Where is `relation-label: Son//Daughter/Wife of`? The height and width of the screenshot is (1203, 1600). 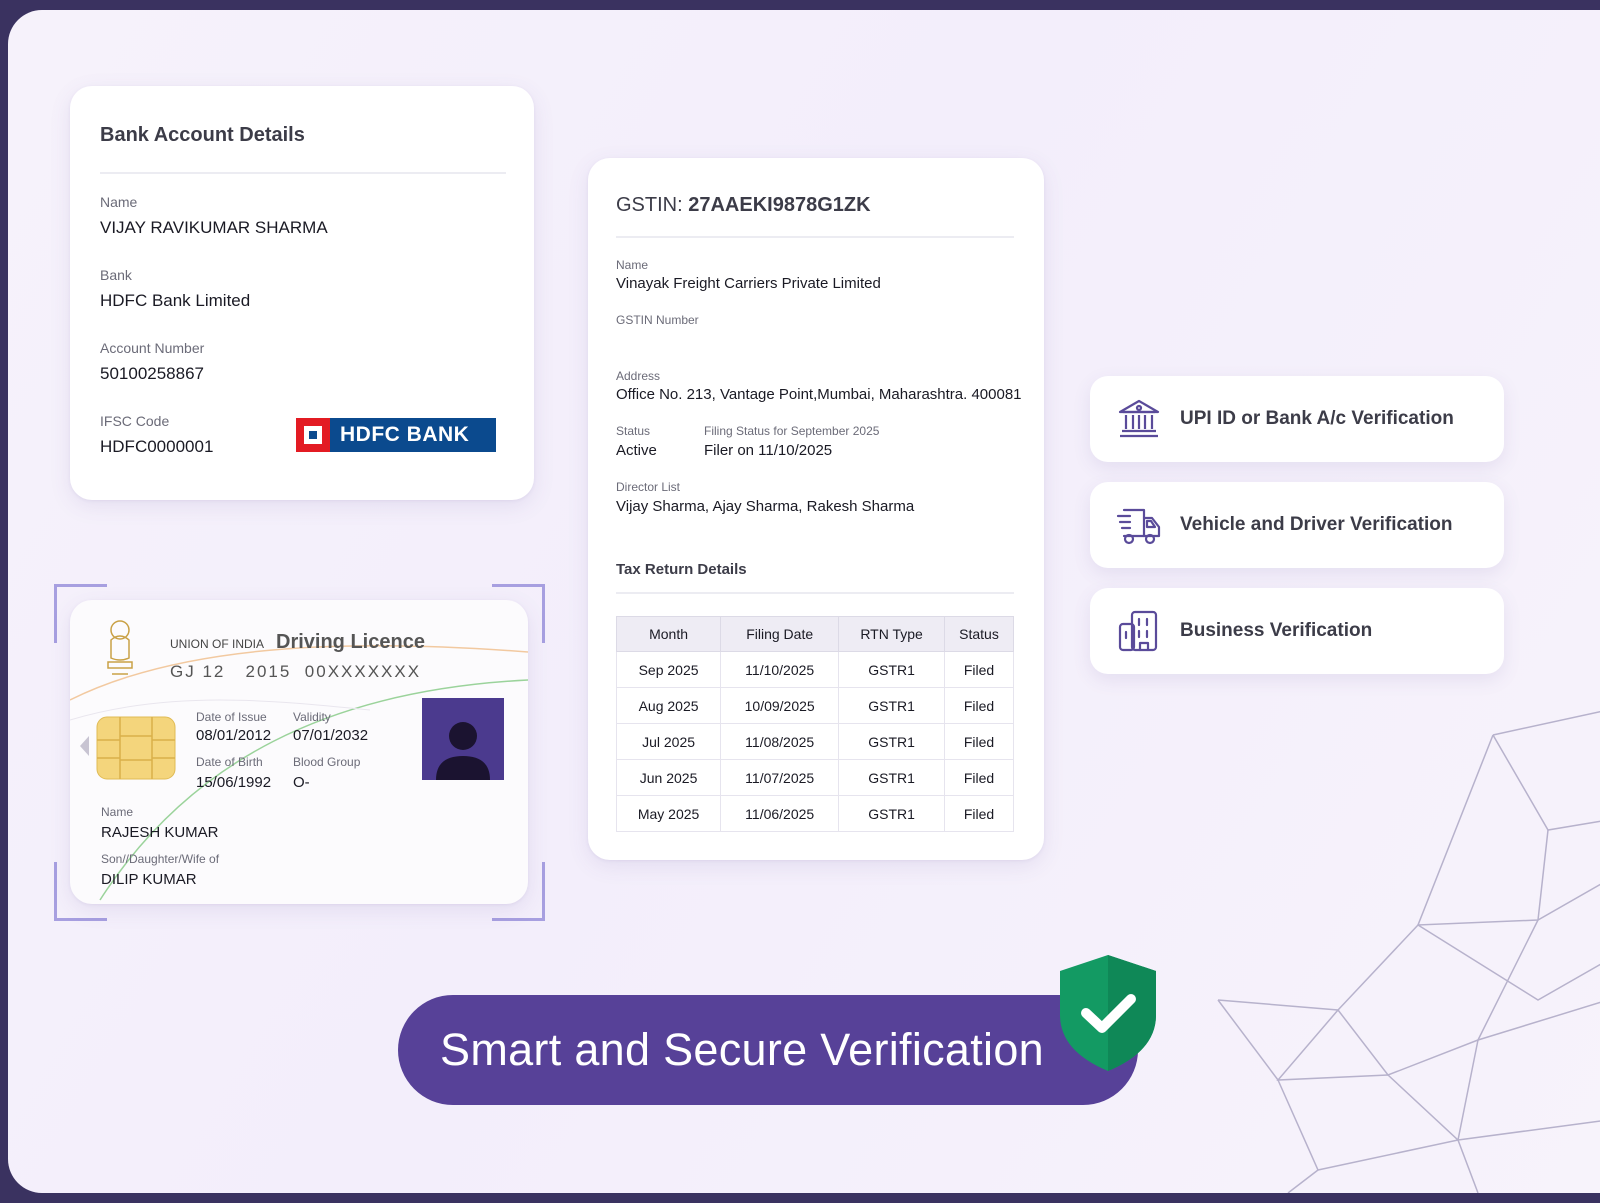
relation-label: Son//Daughter/Wife of is located at coordinates (160, 859).